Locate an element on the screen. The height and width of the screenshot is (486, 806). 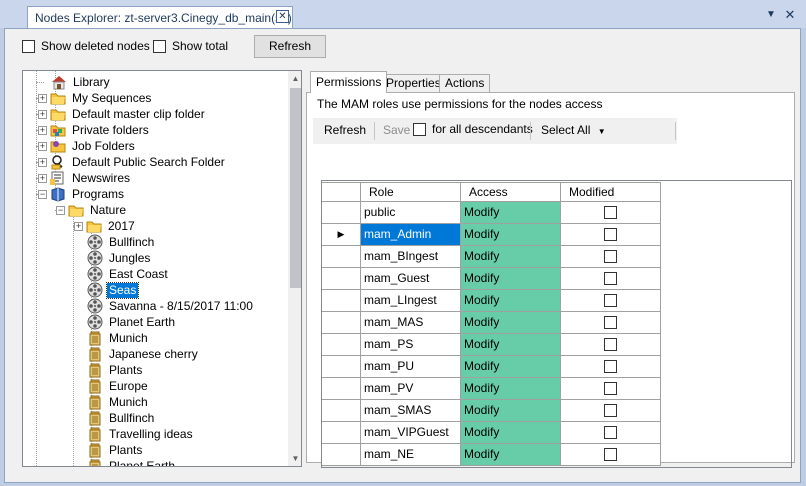
column-header-role: Role is located at coordinates (411, 192).